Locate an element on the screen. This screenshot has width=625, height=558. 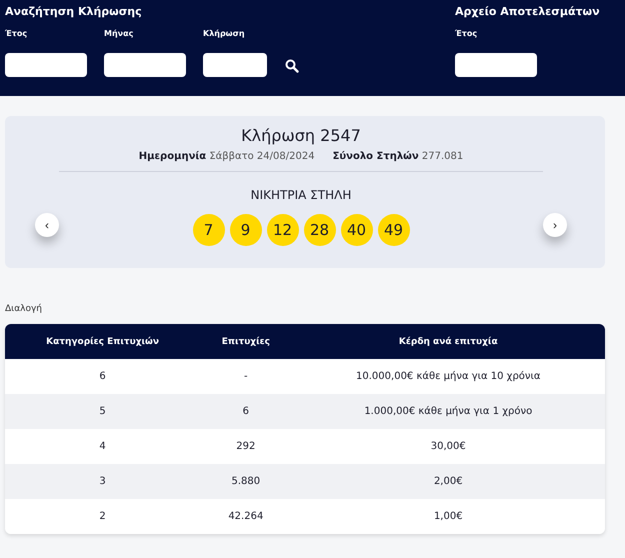
number-ball: 28 is located at coordinates (320, 230).